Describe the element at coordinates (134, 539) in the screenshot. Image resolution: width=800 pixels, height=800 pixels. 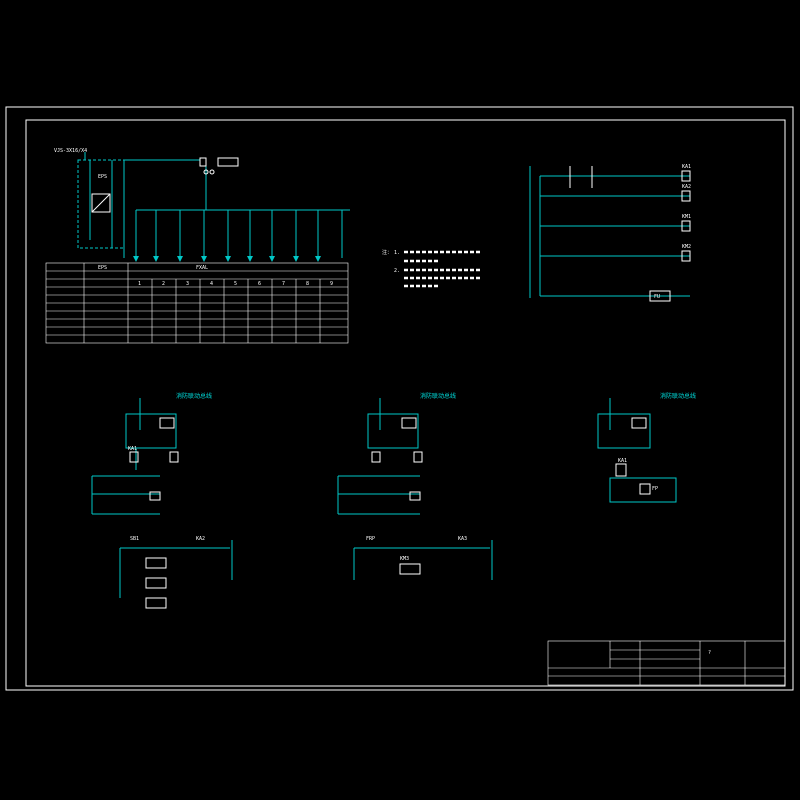
I see `label-sb1: SB1` at that location.